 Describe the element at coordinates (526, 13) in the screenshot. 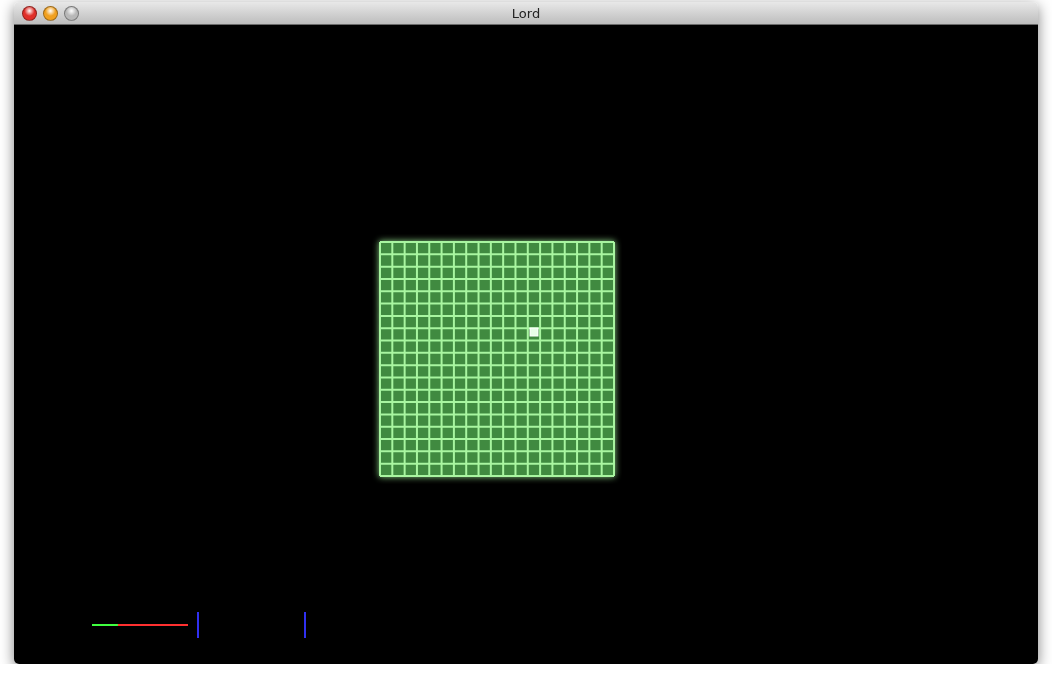

I see `window-title: Lord` at that location.